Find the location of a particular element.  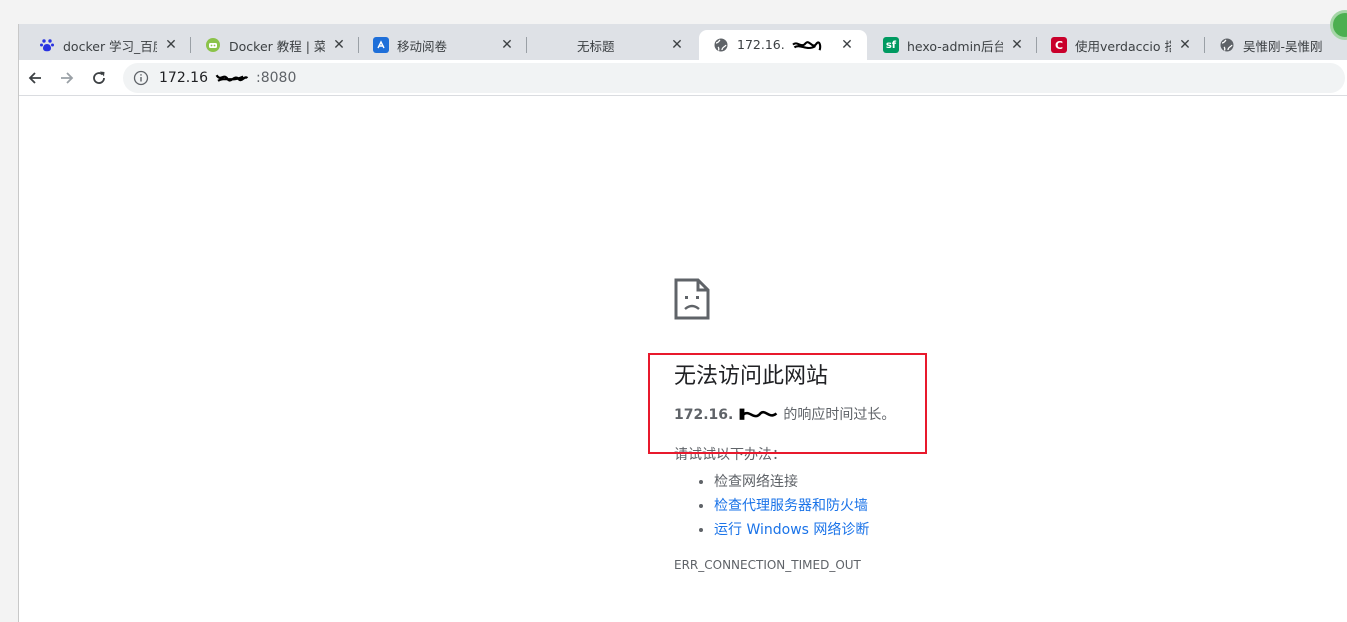

list-item: 检查代理服务器和防火墙 is located at coordinates (859, 506).